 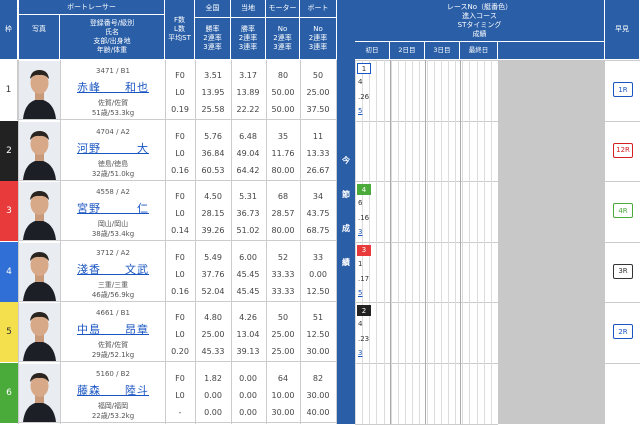 I want to click on touchi-subheader-line: 3連率, so click(x=248, y=47).